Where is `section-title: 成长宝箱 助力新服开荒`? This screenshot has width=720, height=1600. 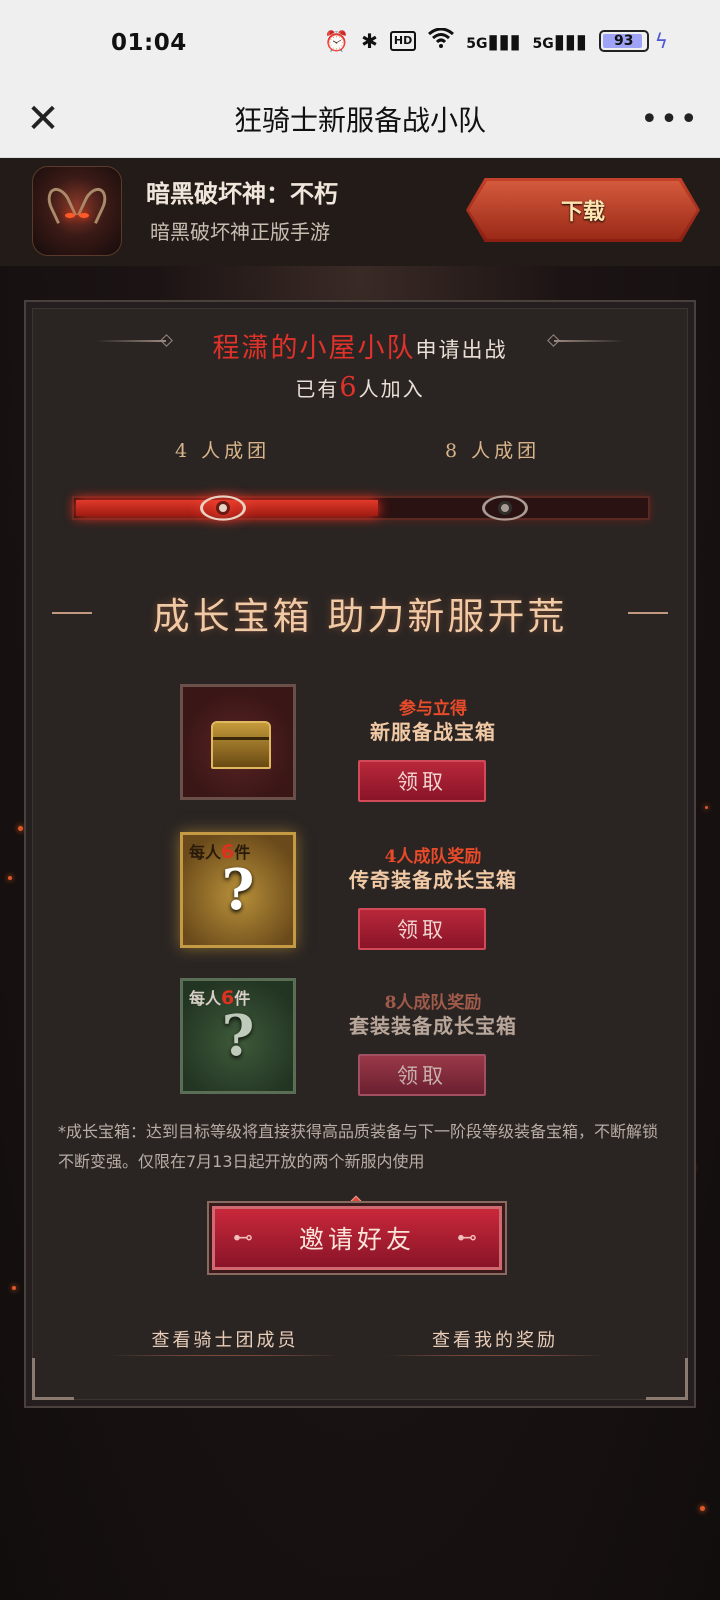
section-title: 成长宝箱 助力新服开荒 is located at coordinates (360, 616).